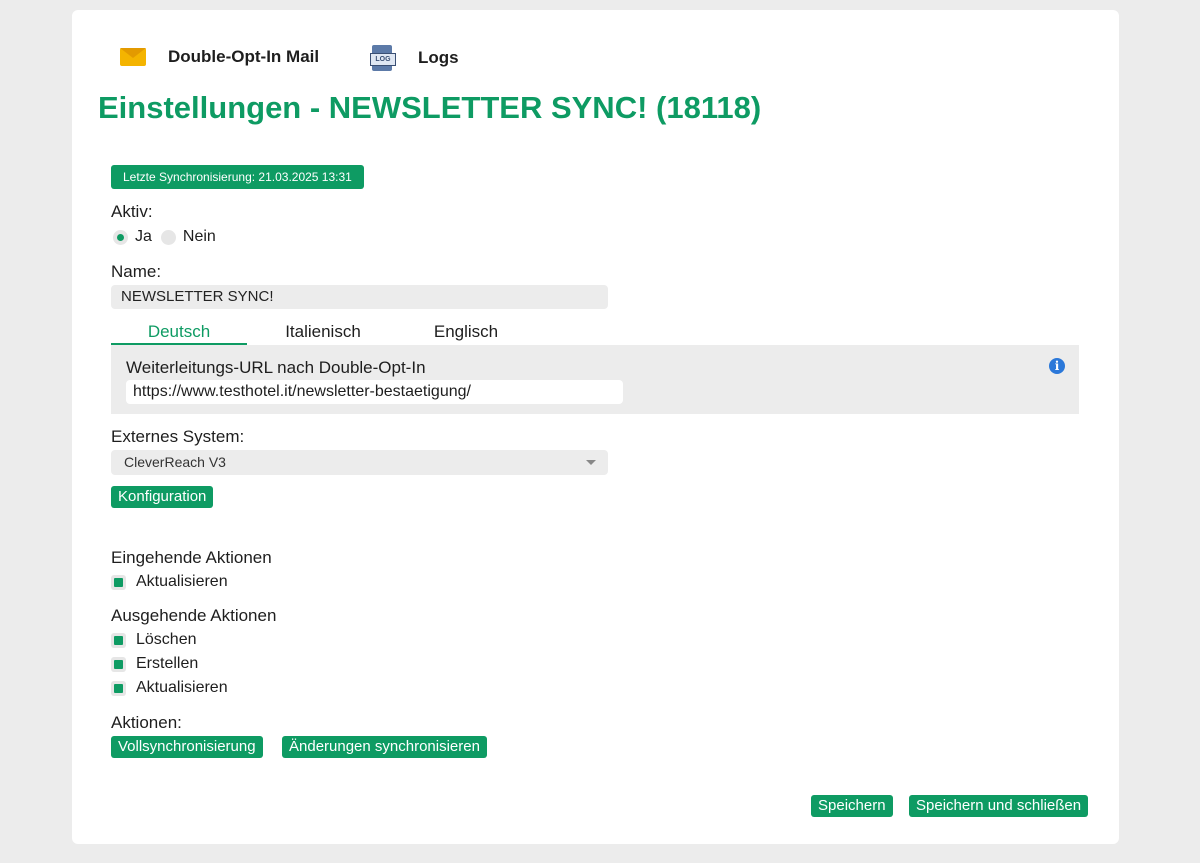 The height and width of the screenshot is (863, 1200). What do you see at coordinates (276, 367) in the screenshot?
I see `redirect-url-label: Weiterleitungs-URL nach Double-Opt-In` at bounding box center [276, 367].